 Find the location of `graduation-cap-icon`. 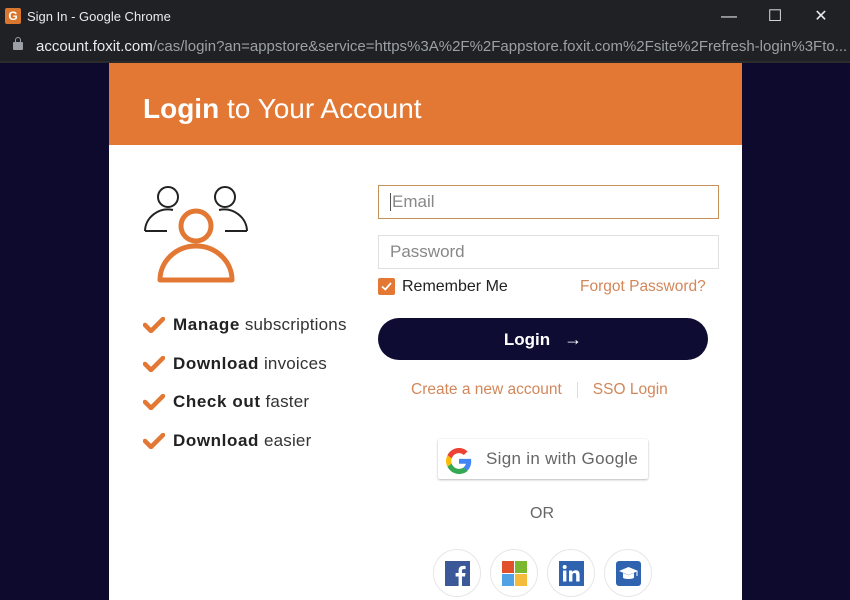

graduation-cap-icon is located at coordinates (628, 573).